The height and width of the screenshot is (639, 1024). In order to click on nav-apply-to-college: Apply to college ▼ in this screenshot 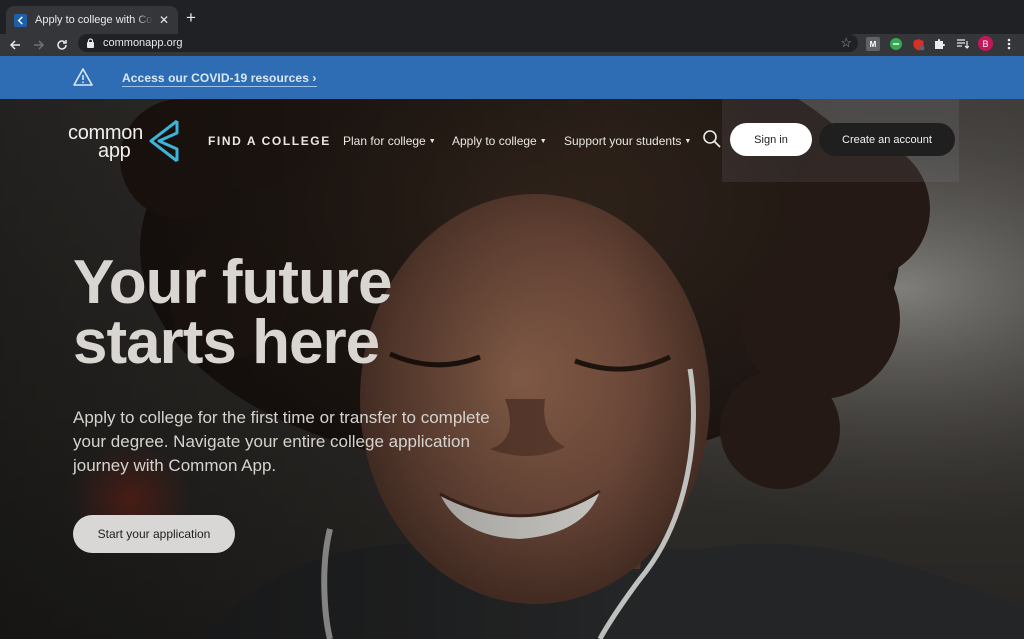, I will do `click(499, 141)`.